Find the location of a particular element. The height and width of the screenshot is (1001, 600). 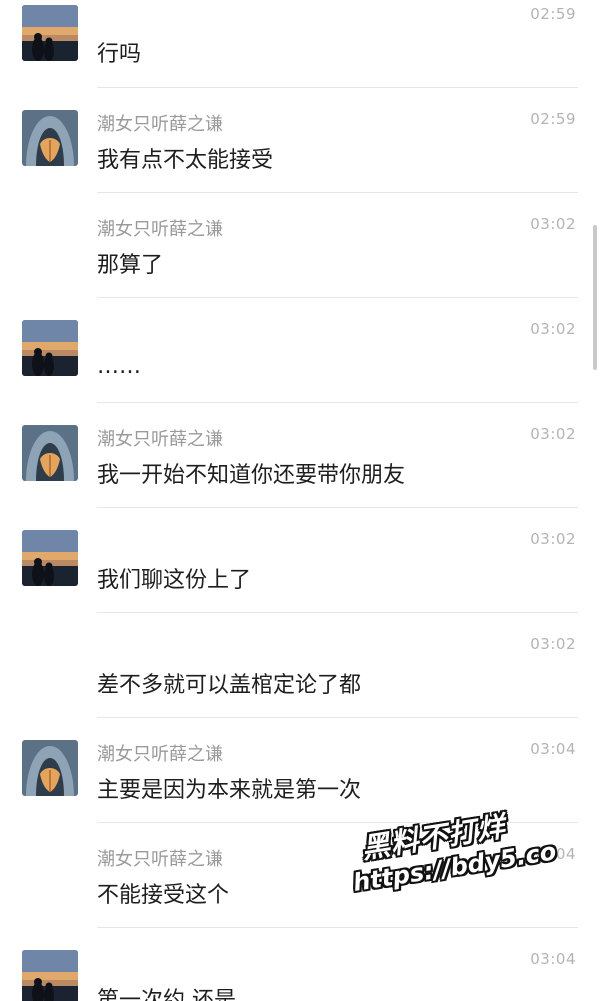

message-text: 我一开始不知道你还要带你朋友 is located at coordinates (251, 475).